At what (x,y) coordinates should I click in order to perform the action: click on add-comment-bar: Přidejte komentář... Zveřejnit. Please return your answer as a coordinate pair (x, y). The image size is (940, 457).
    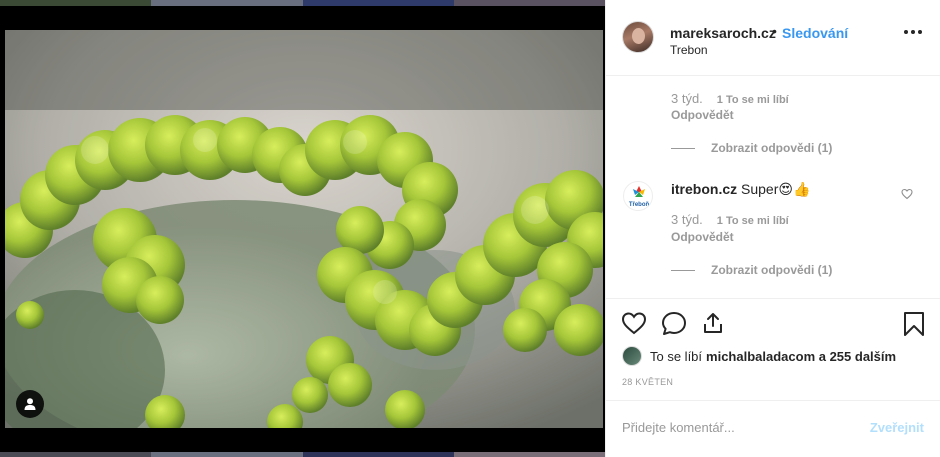
    Looking at the image, I should click on (773, 428).